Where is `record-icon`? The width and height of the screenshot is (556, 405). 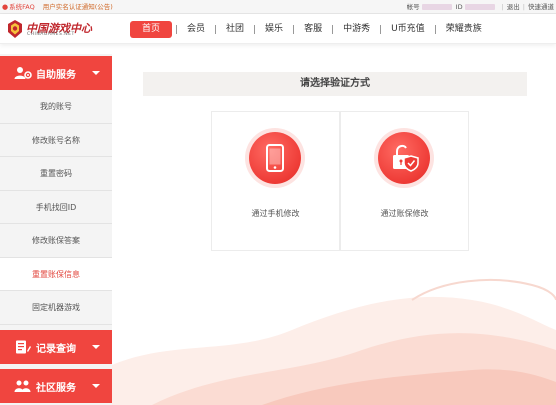
record-icon is located at coordinates (23, 347).